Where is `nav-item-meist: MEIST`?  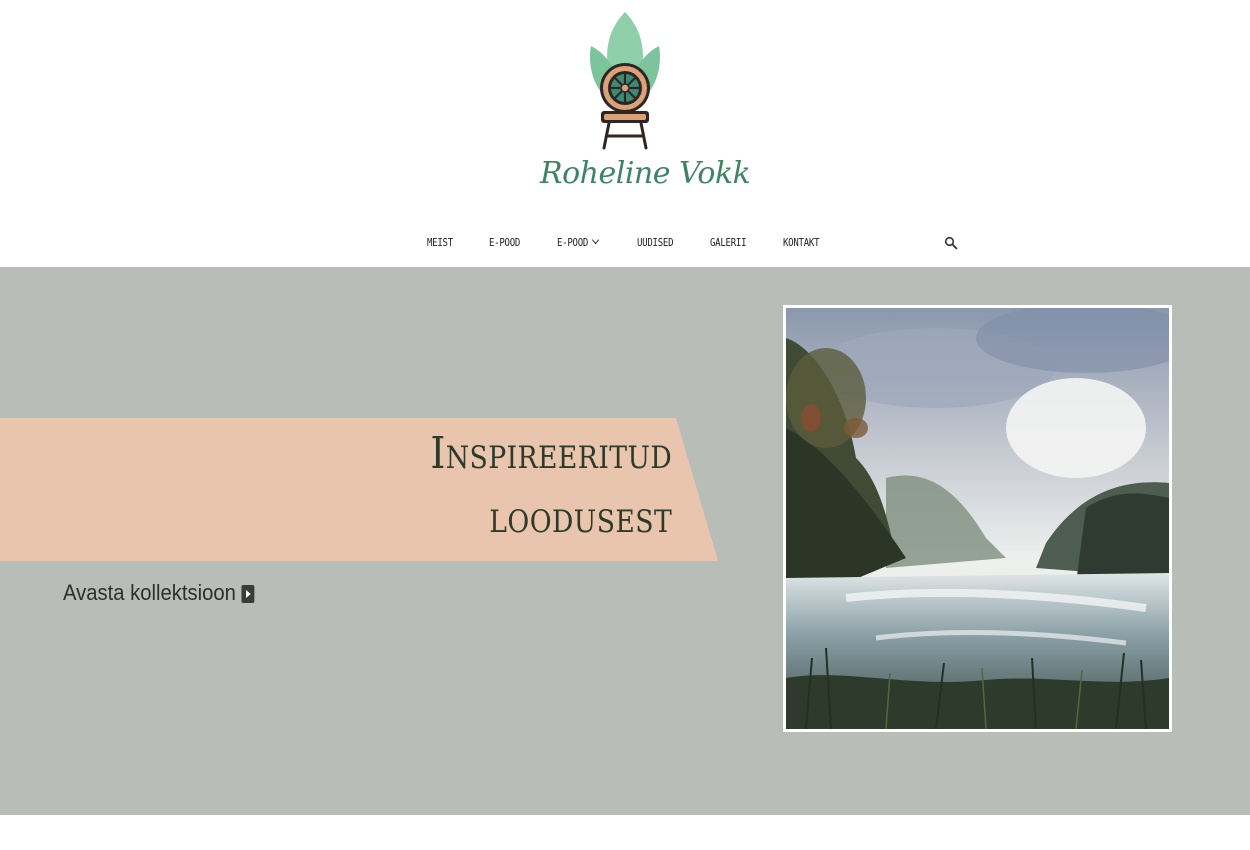
nav-item-meist: MEIST is located at coordinates (440, 242).